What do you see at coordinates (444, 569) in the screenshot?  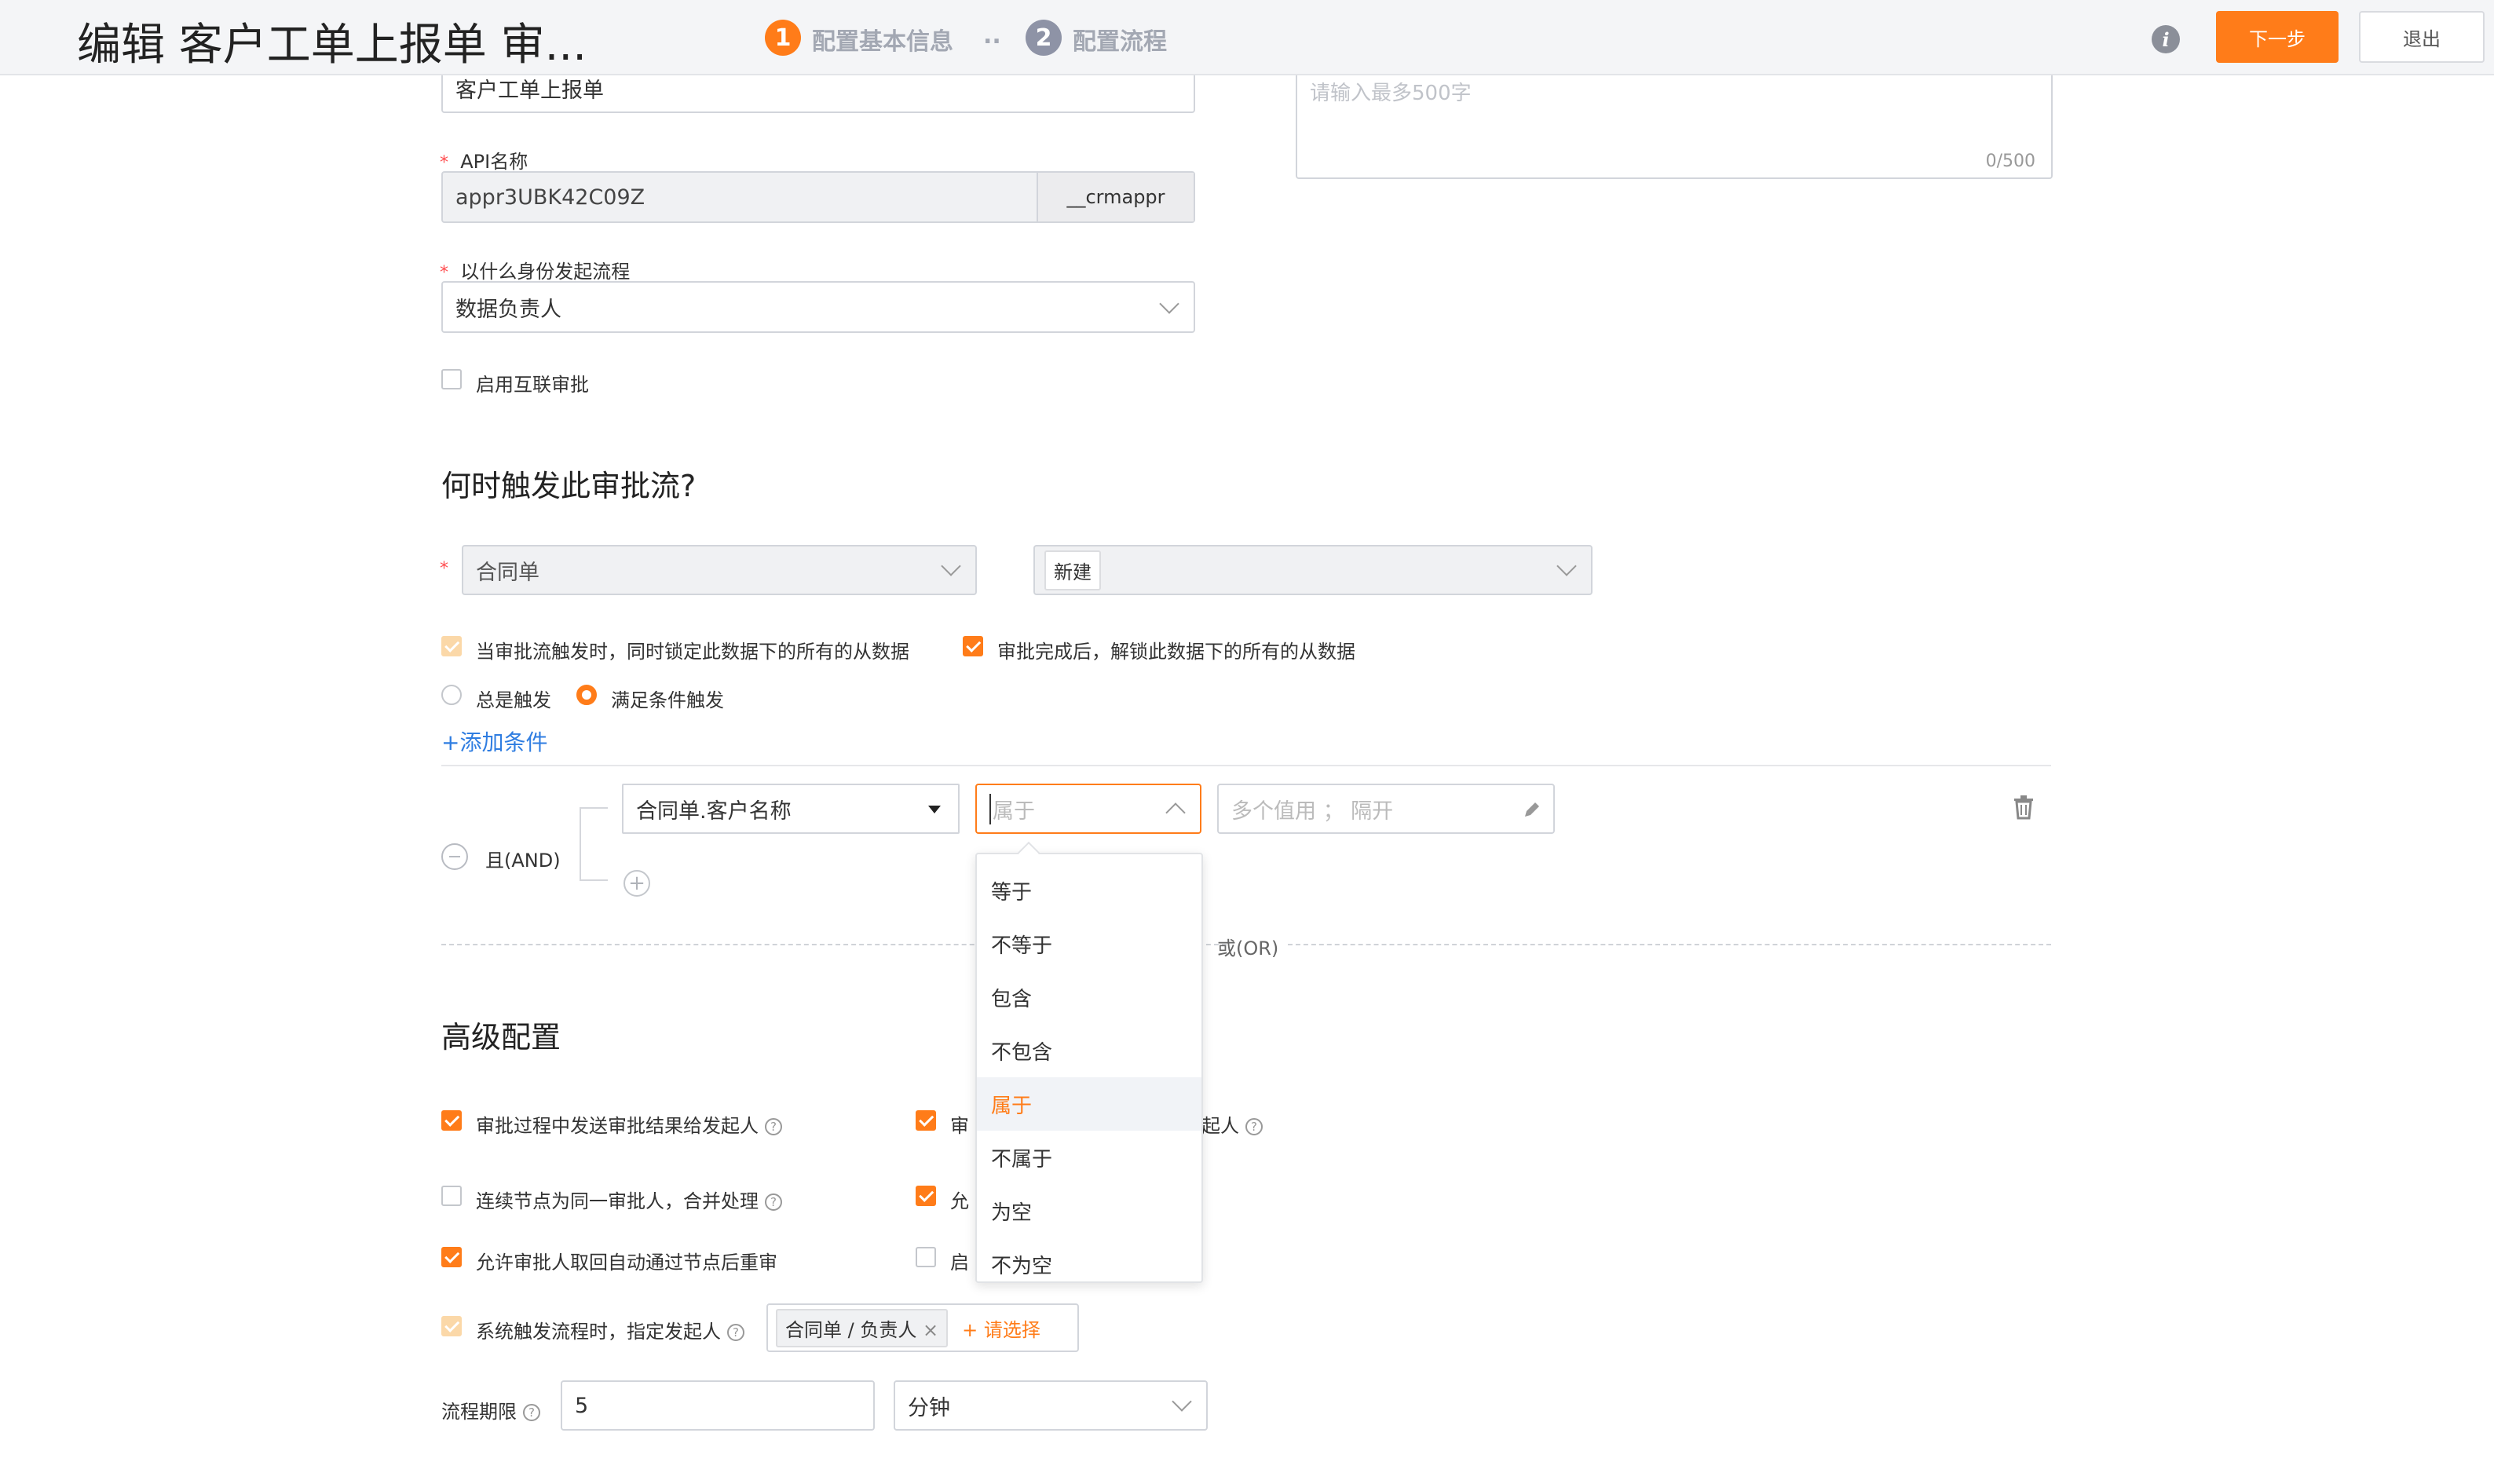 I see `required-marker: *` at bounding box center [444, 569].